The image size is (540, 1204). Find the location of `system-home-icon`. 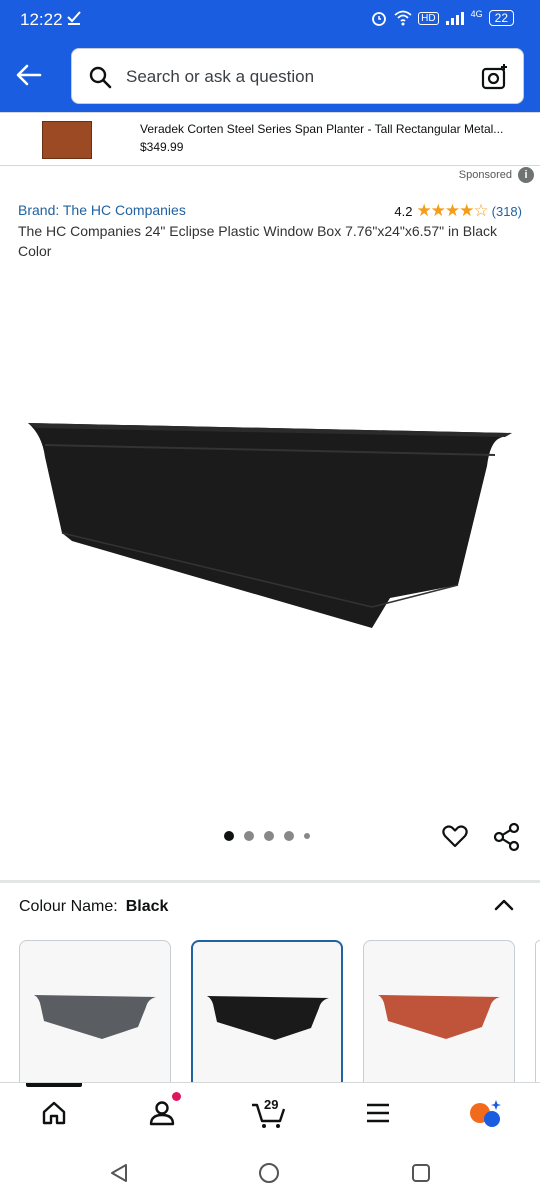

system-home-icon is located at coordinates (269, 1173).